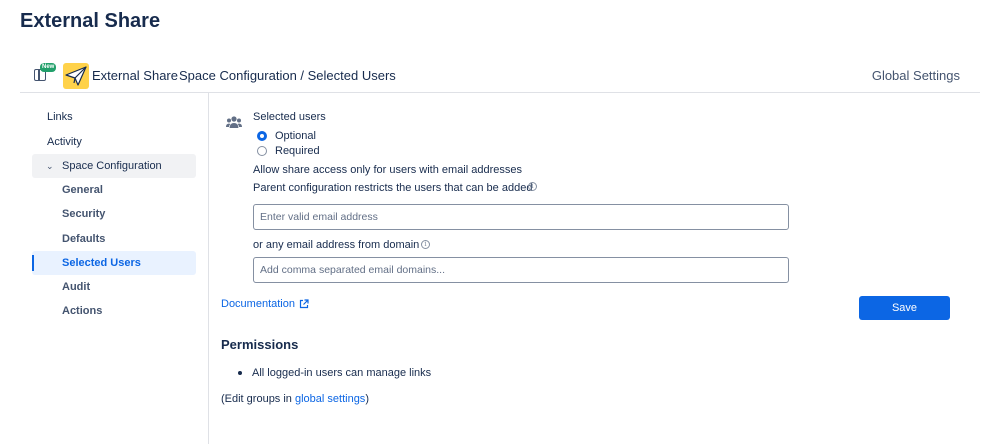 The height and width of the screenshot is (444, 999). Describe the element at coordinates (114, 142) in the screenshot. I see `sidebar-item-activity: Activity` at that location.